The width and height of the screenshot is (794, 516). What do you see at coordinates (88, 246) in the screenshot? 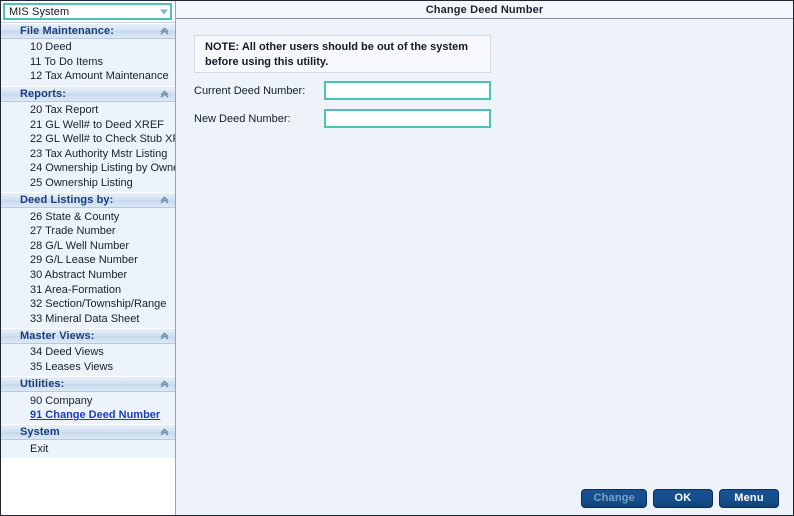
I see `sidebar-item: 28 G/L Well Number` at bounding box center [88, 246].